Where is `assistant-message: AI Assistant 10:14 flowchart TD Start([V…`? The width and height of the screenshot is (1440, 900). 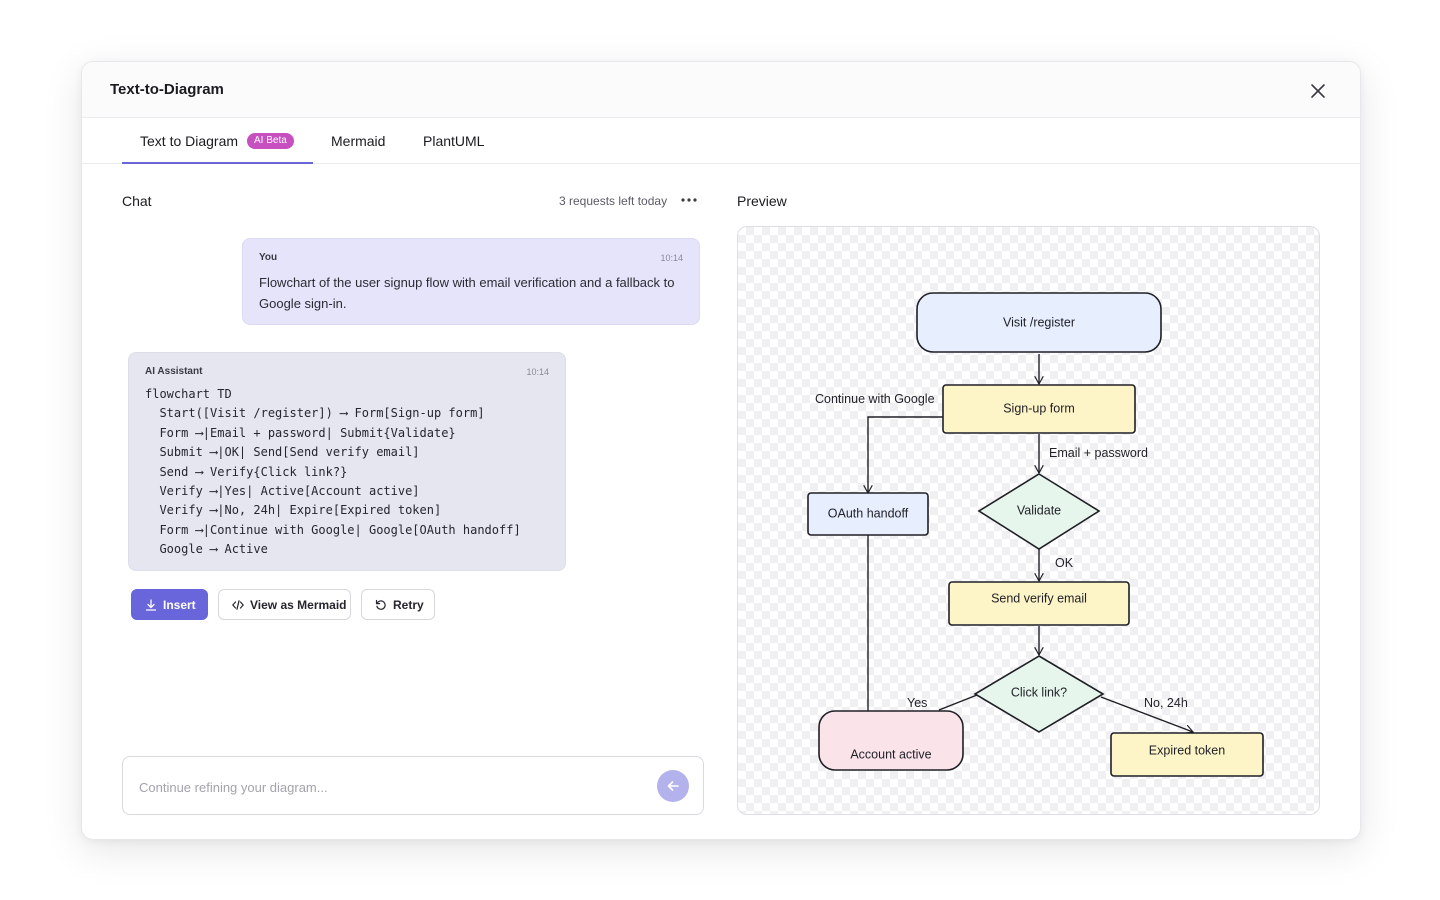 assistant-message: AI Assistant 10:14 flowchart TD Start([V… is located at coordinates (347, 461).